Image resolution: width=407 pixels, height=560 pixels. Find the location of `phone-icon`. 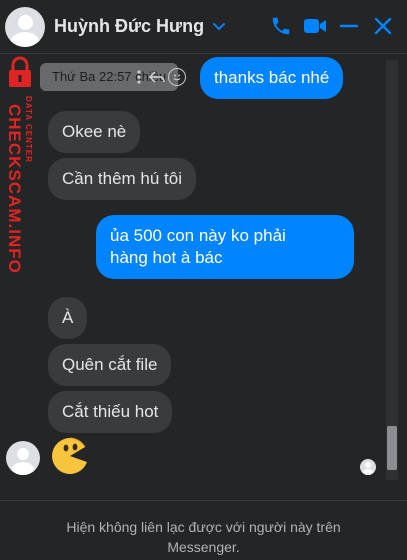

phone-icon is located at coordinates (281, 26).